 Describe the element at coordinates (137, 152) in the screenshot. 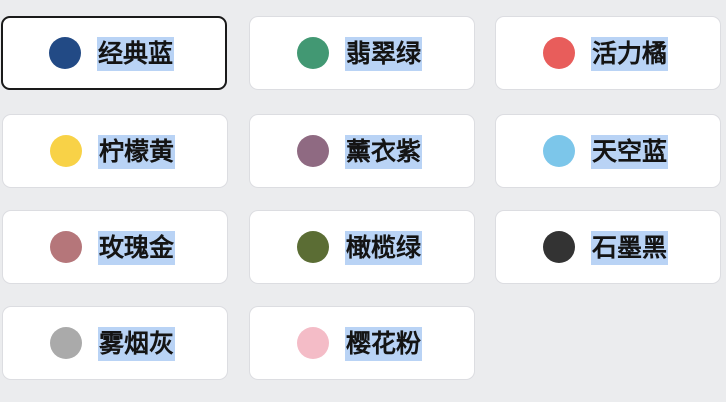

I see `swatch-label: 柠檬黄` at that location.